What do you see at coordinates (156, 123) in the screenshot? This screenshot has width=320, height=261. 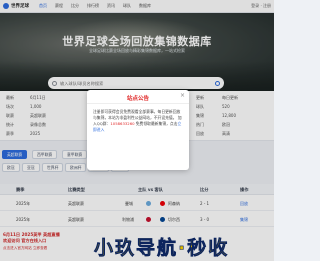 I see `modal-text-3: 免费领取最新集锦，点击` at bounding box center [156, 123].